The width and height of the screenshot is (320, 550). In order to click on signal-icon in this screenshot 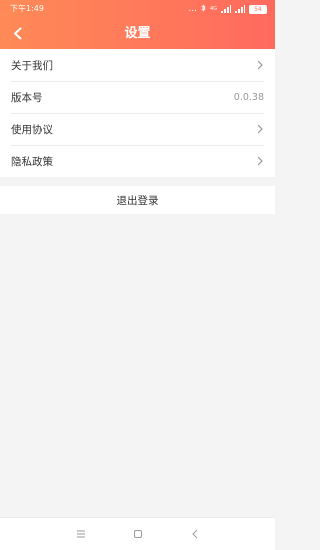, I will do `click(226, 9)`.